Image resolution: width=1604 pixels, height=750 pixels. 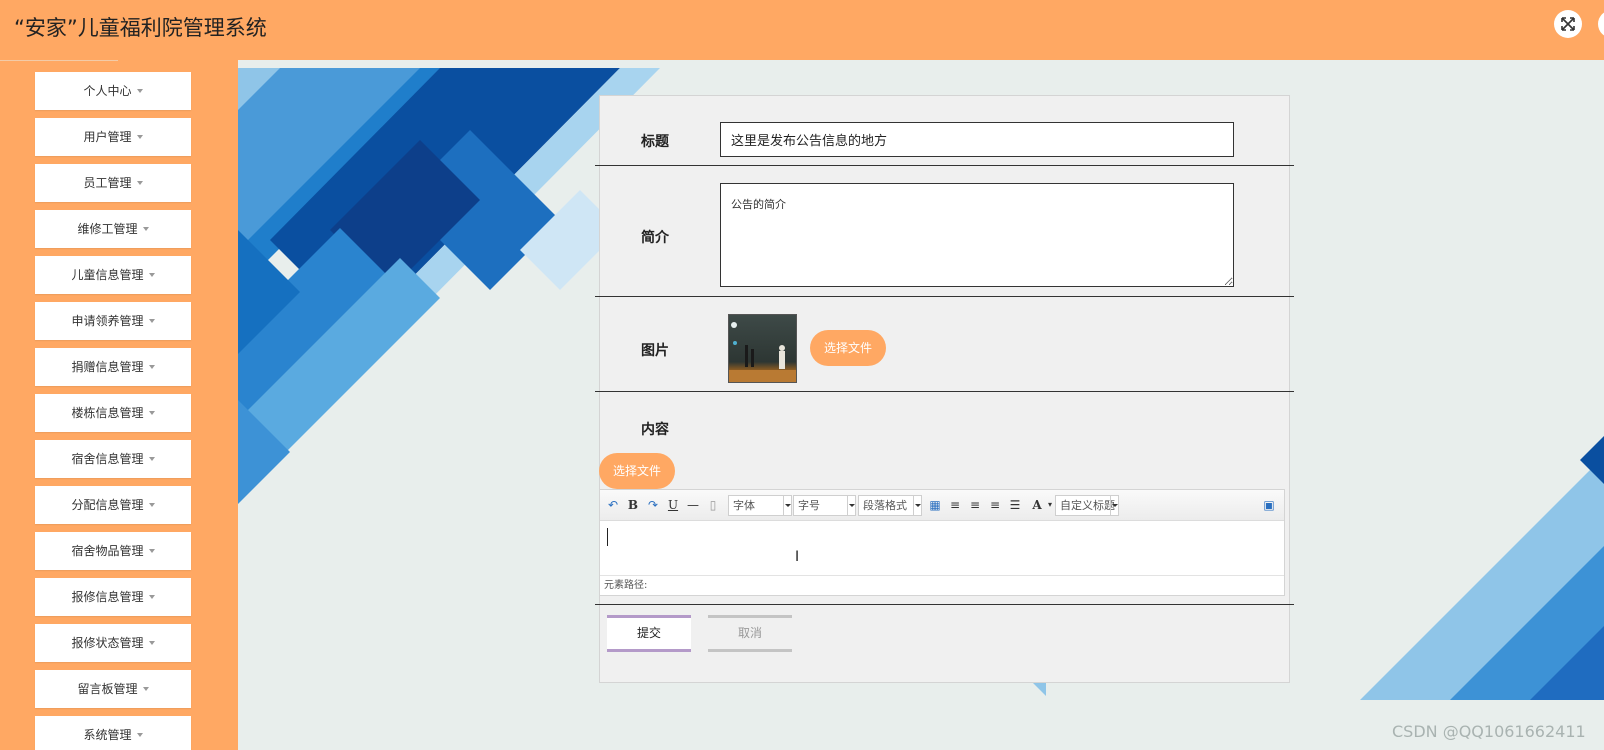 What do you see at coordinates (107, 183) in the screenshot?
I see `sidebar-item-label: 员工管理` at bounding box center [107, 183].